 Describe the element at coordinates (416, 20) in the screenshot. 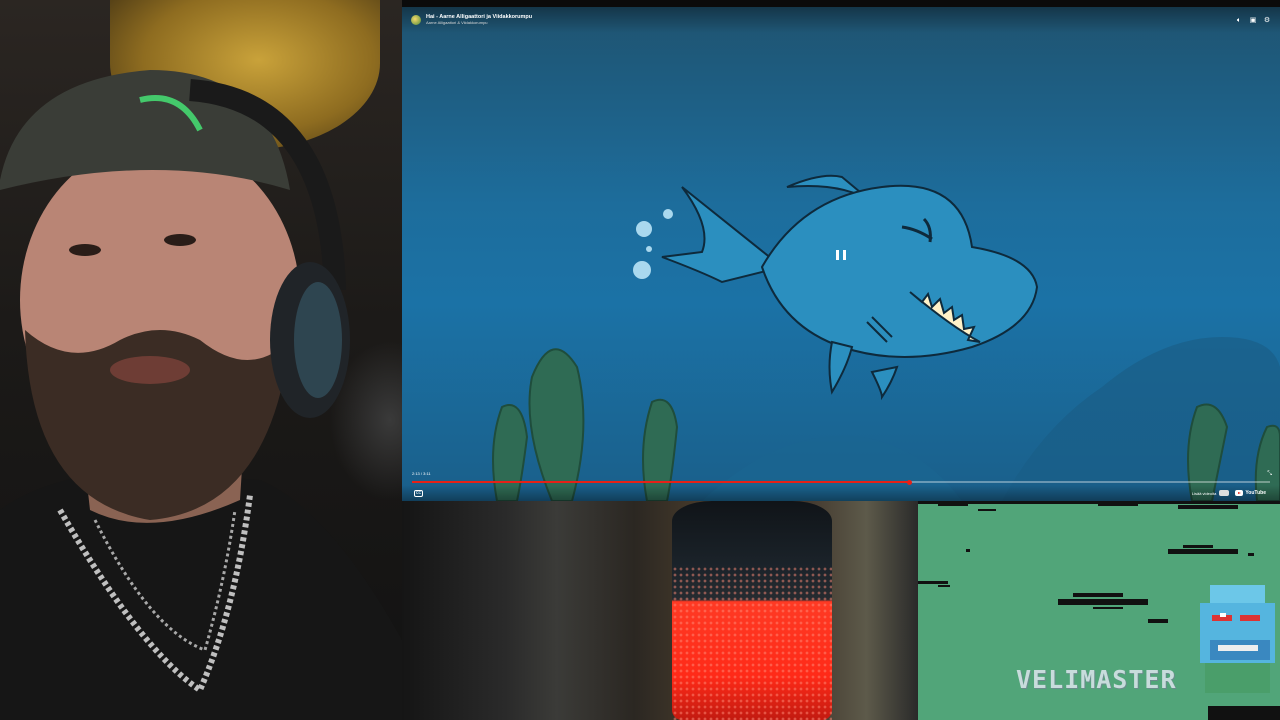

I see `channel-avatar` at that location.